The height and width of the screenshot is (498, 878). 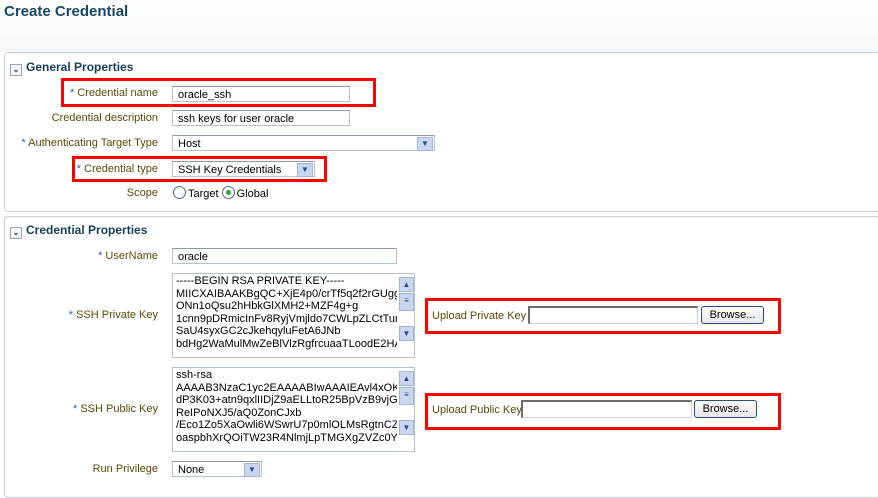 What do you see at coordinates (66, 11) in the screenshot?
I see `page-title: Create Credential` at bounding box center [66, 11].